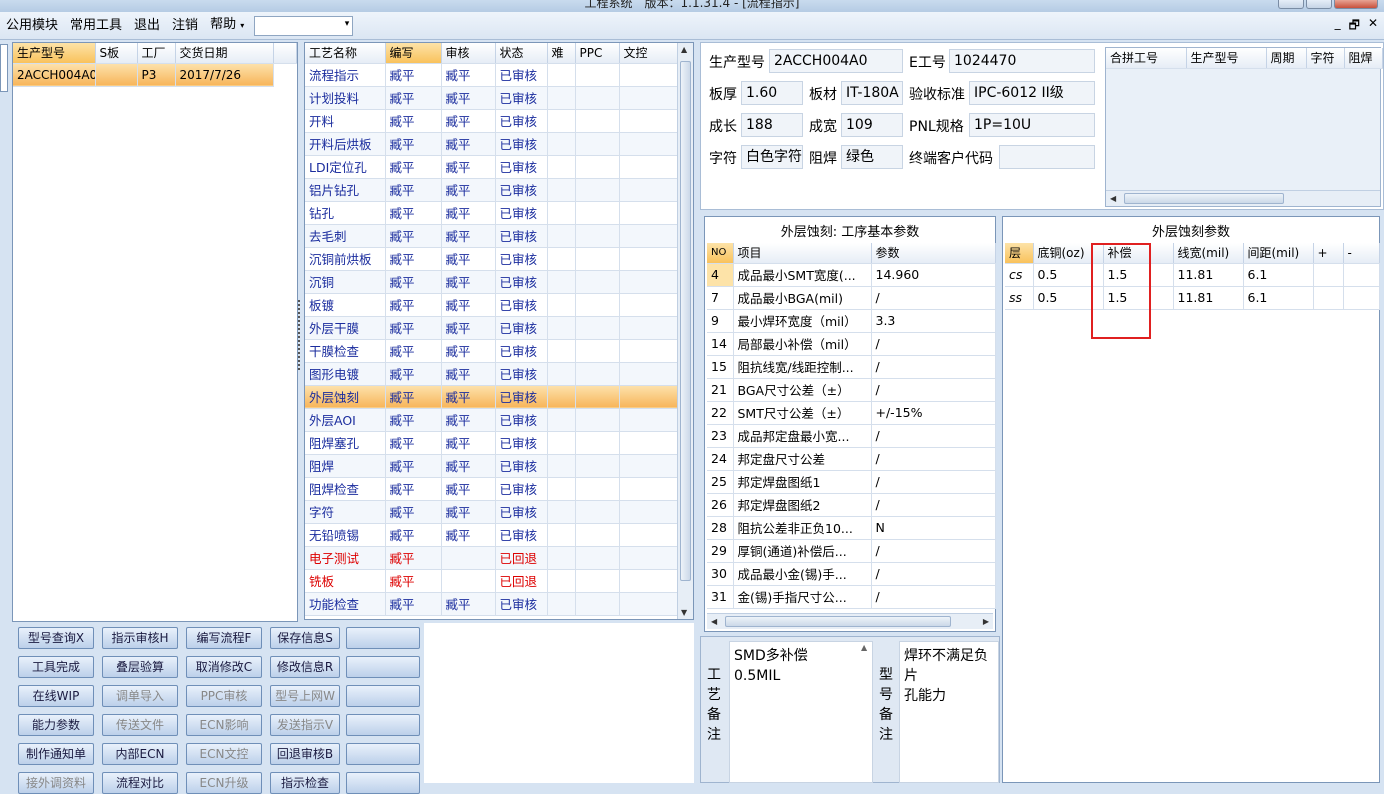  What do you see at coordinates (491, 236) in the screenshot?
I see `table-row: 去毛刺 臧平 臧平 已审核` at bounding box center [491, 236].